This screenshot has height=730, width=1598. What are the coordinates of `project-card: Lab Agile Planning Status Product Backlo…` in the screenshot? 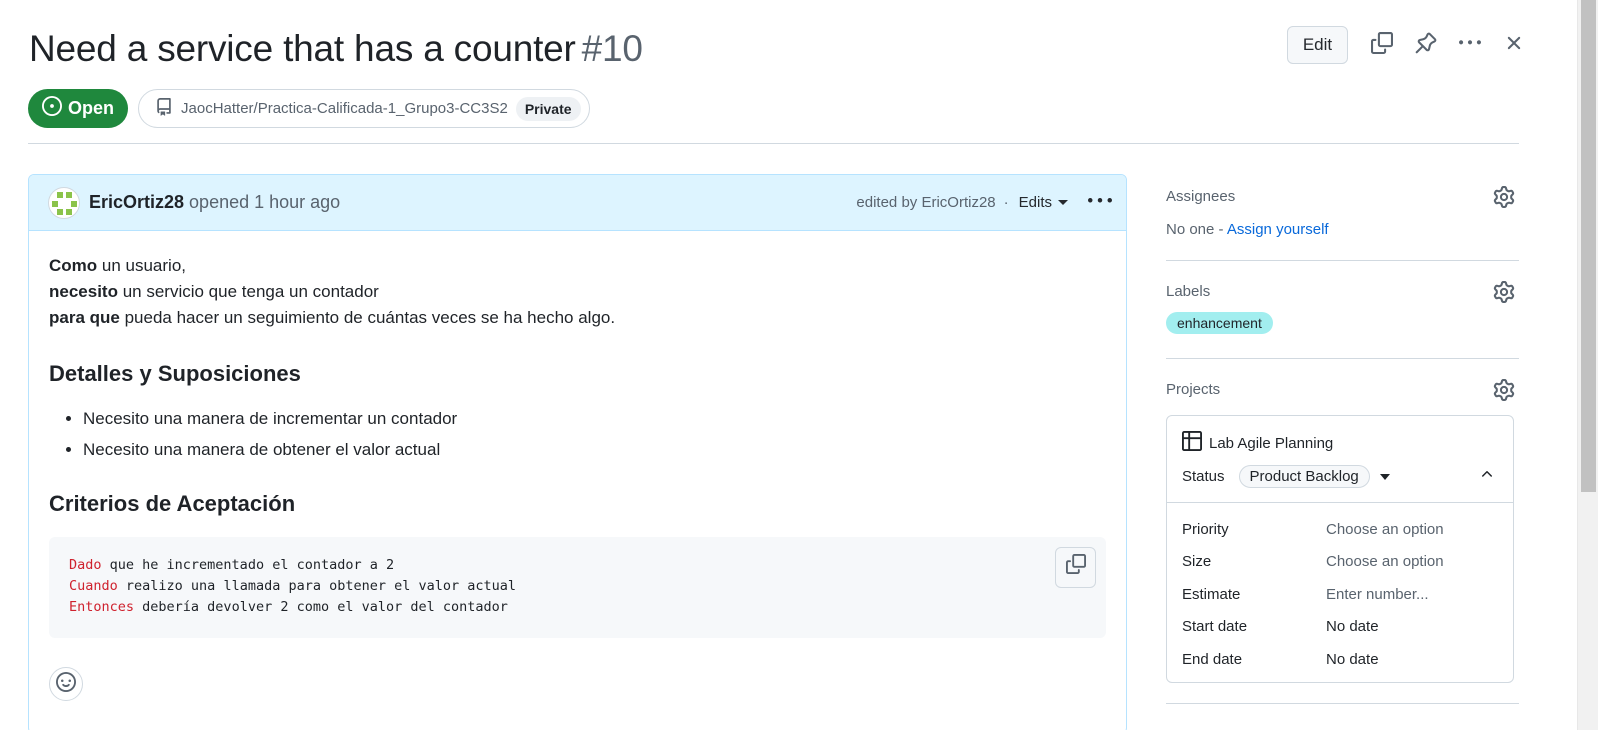 It's located at (1340, 549).